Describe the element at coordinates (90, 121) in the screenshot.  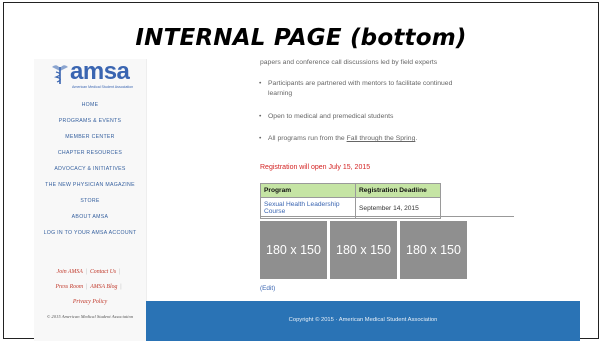
I see `nav-item-programs-events: PROGRAMS & EVENTS` at that location.